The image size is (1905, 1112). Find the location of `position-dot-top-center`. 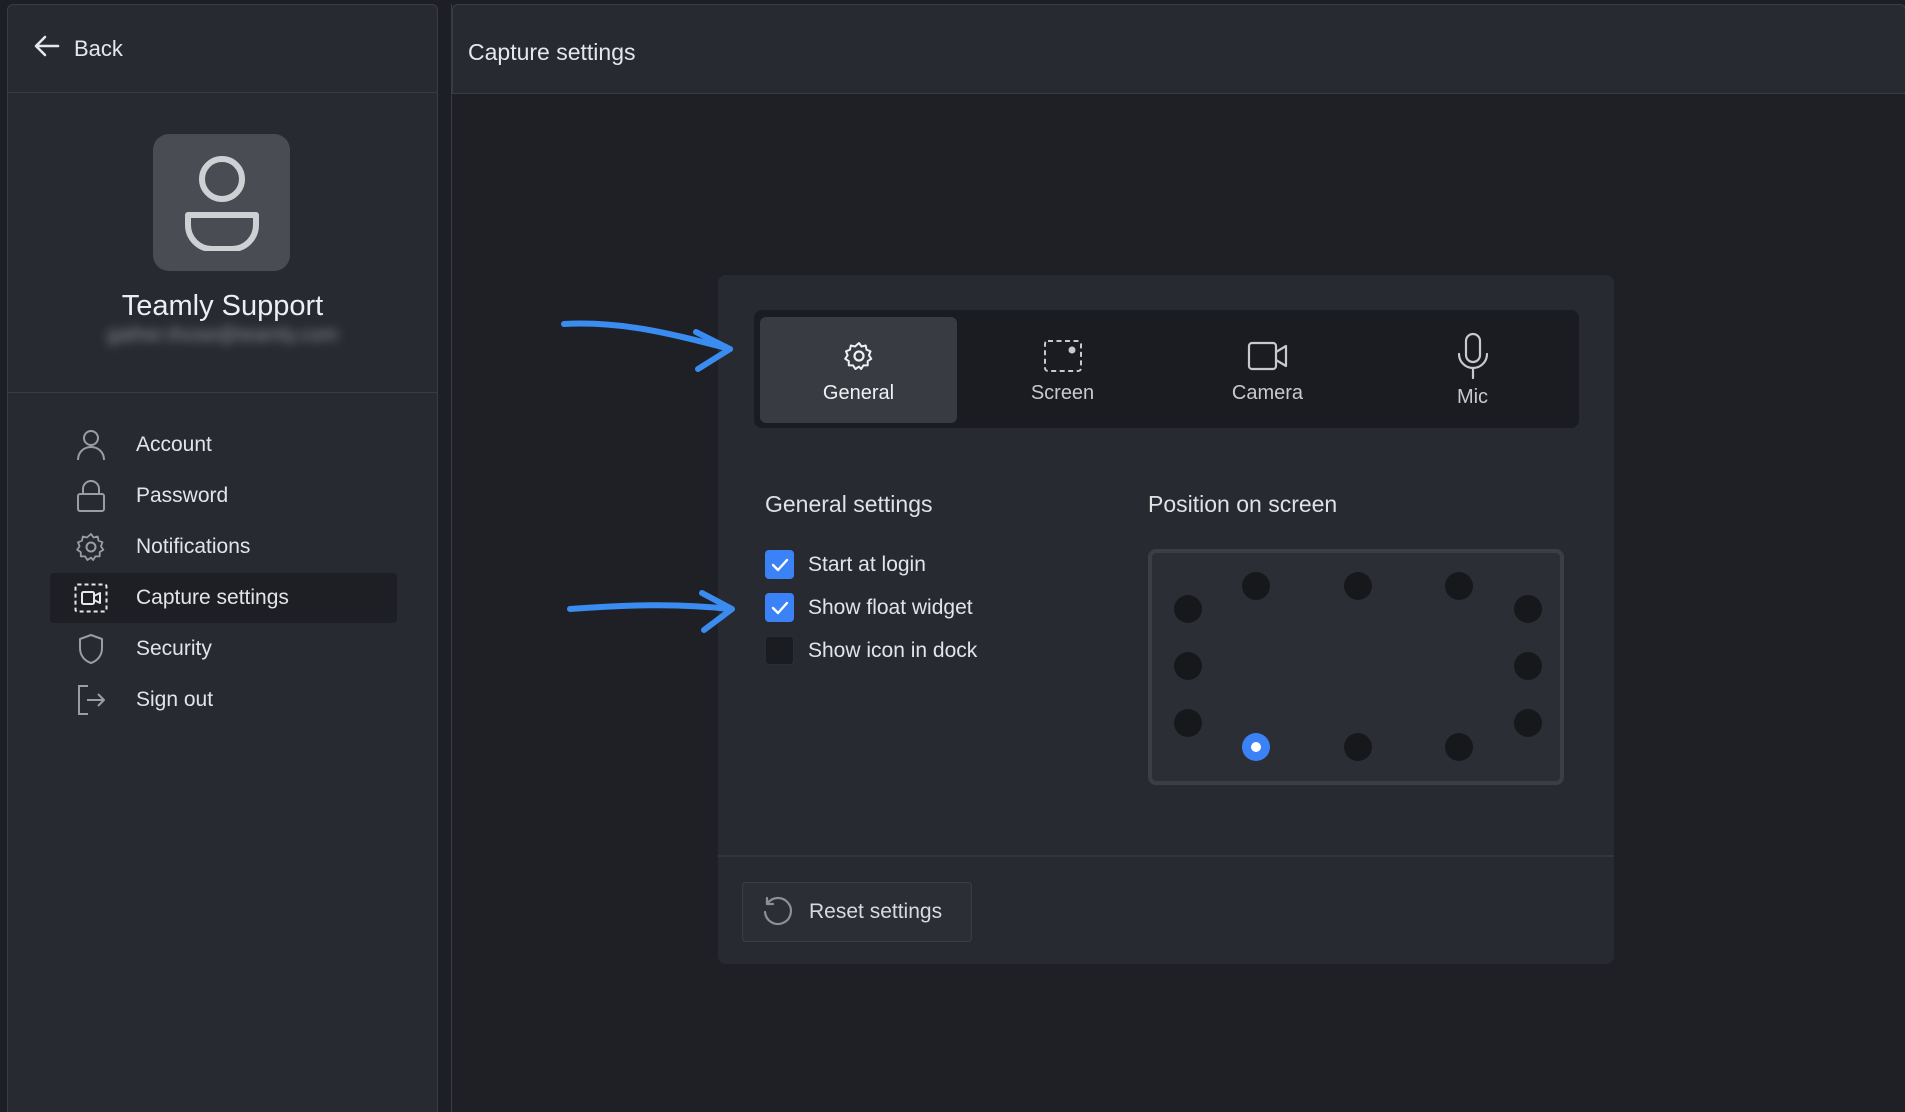

position-dot-top-center is located at coordinates (1358, 586).